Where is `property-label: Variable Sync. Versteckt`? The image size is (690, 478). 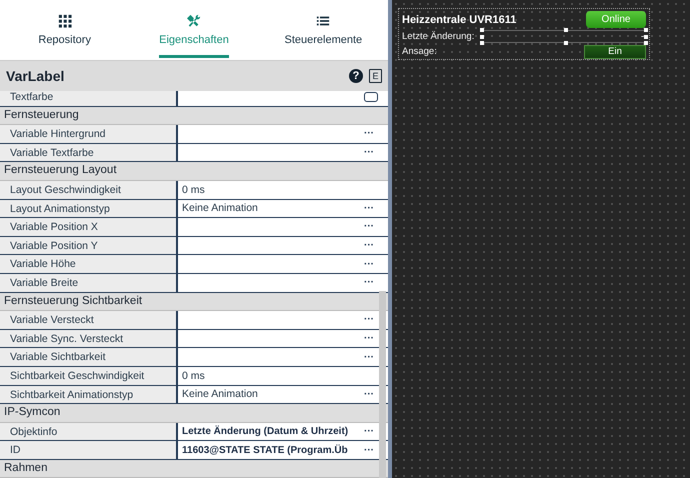
property-label: Variable Sync. Versteckt is located at coordinates (67, 338).